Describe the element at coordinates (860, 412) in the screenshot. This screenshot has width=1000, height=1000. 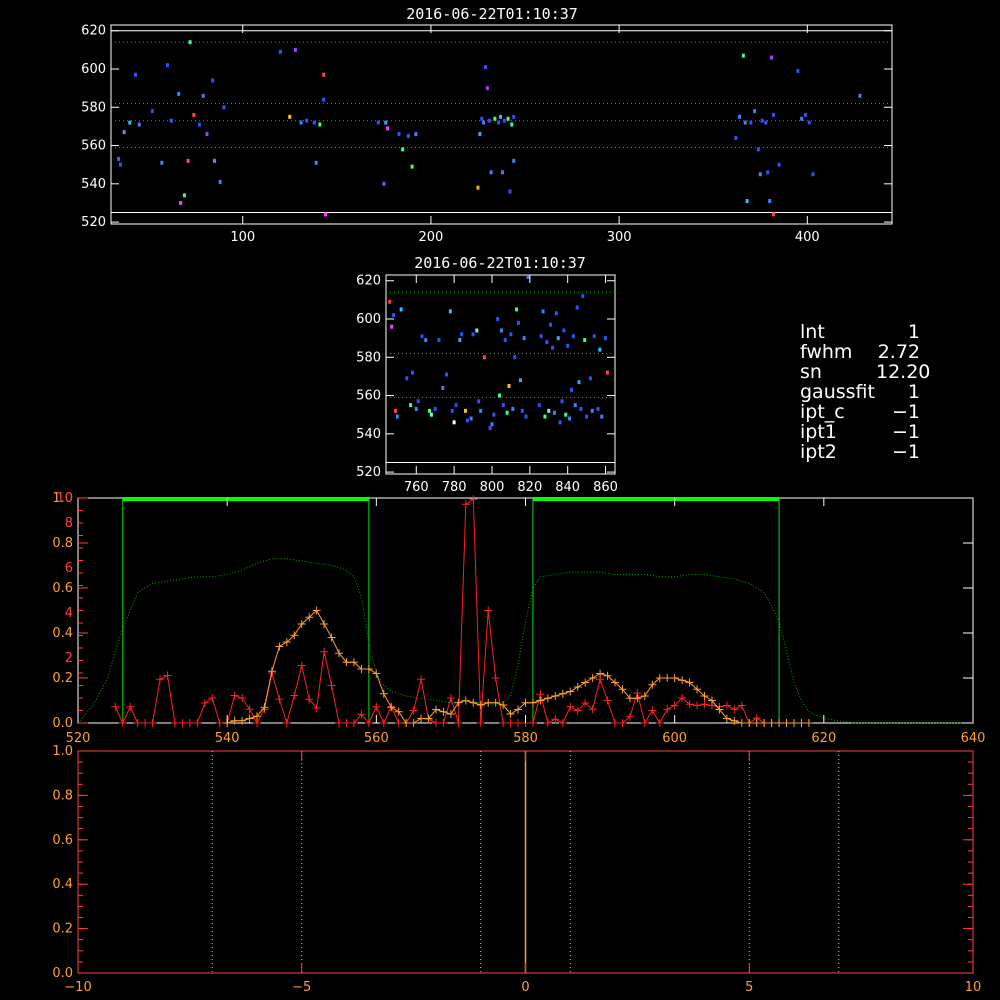
I see `info-row-ipt-c: ipt_c −1` at that location.